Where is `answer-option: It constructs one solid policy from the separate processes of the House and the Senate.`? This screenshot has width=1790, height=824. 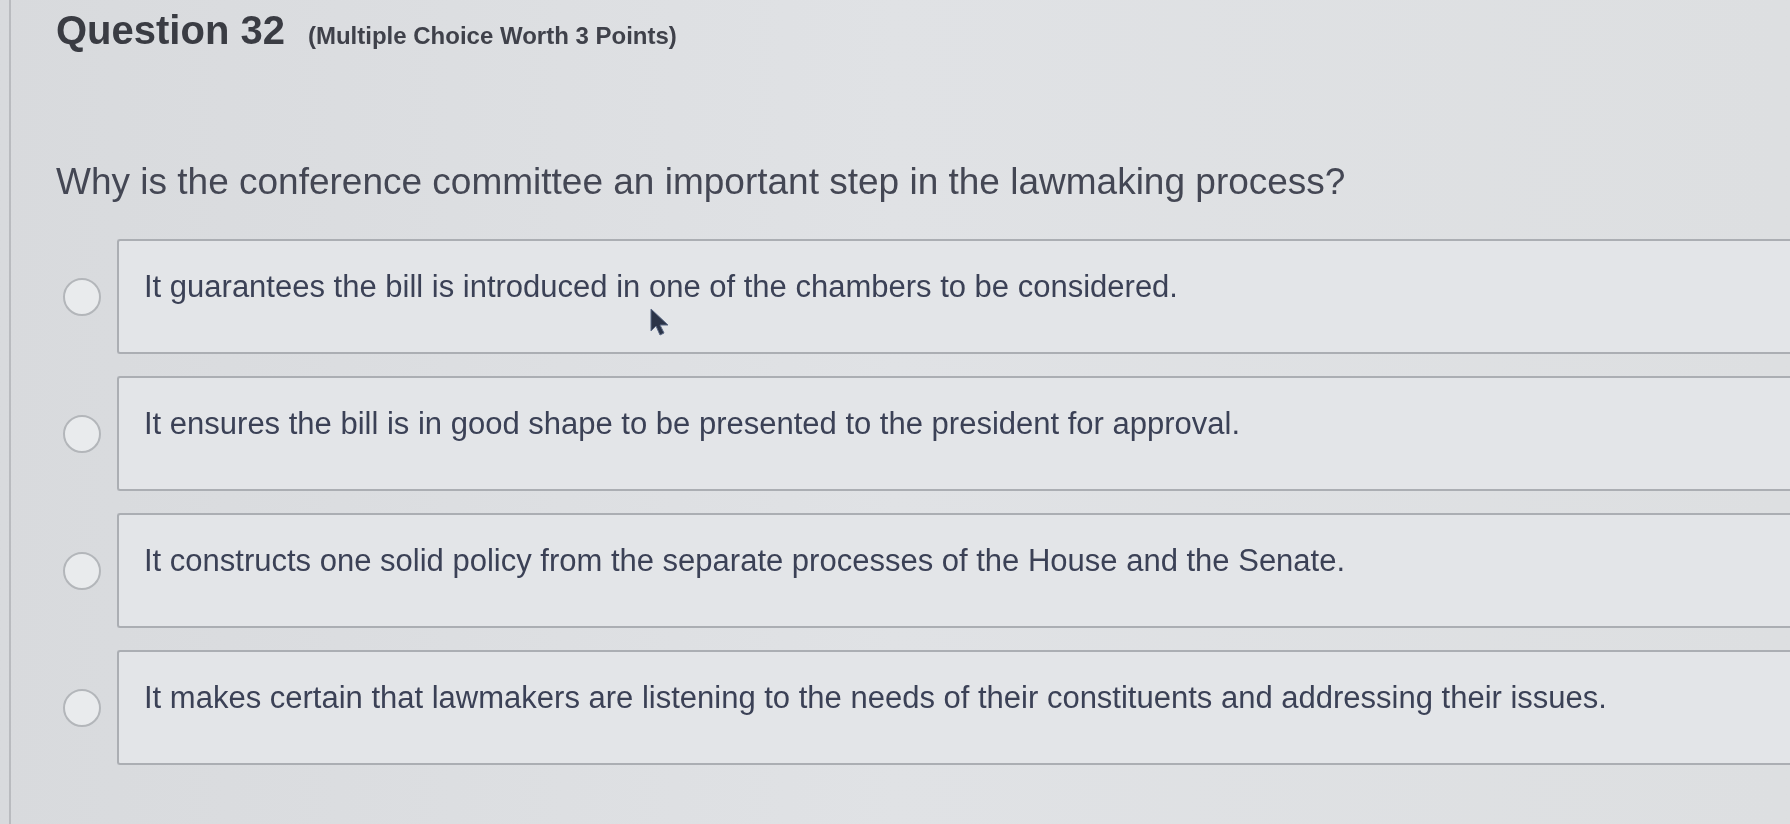
answer-option: It constructs one solid policy from the separate processes of the House and the Senate. is located at coordinates (953, 570).